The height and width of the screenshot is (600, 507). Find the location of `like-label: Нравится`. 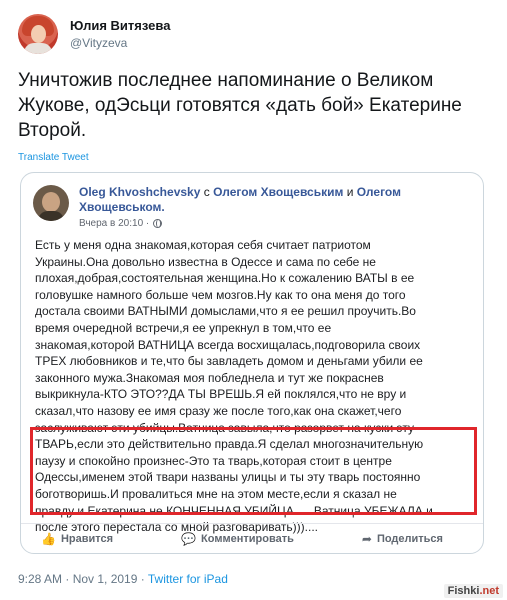

like-label: Нравится is located at coordinates (87, 538).